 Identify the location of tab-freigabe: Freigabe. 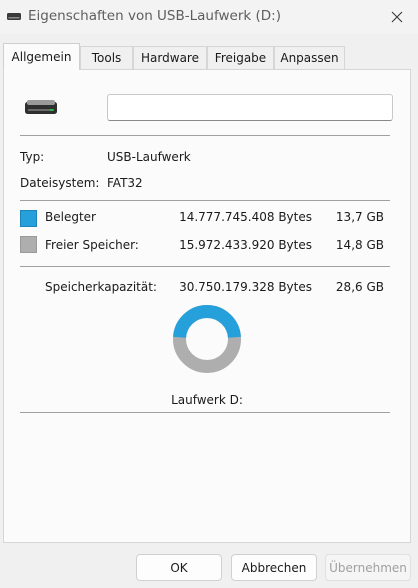
(240, 57).